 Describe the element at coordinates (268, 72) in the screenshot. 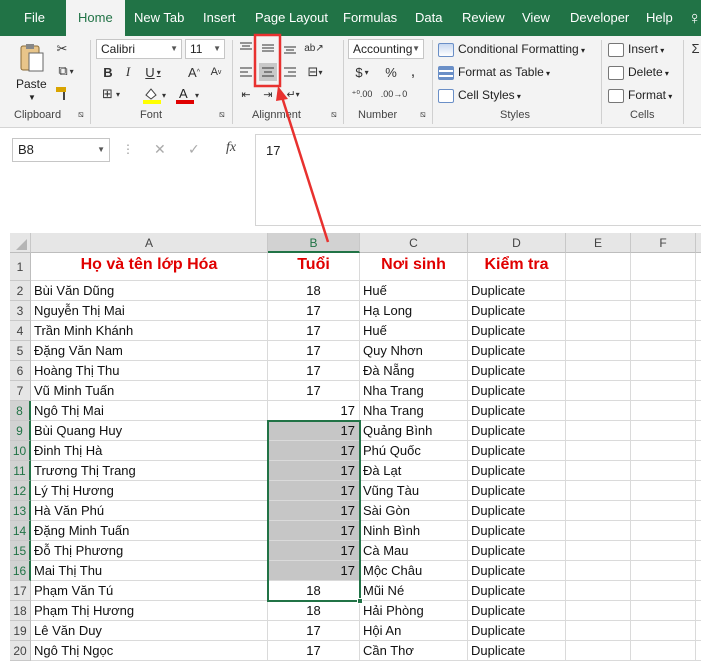

I see `center-align-icon` at that location.